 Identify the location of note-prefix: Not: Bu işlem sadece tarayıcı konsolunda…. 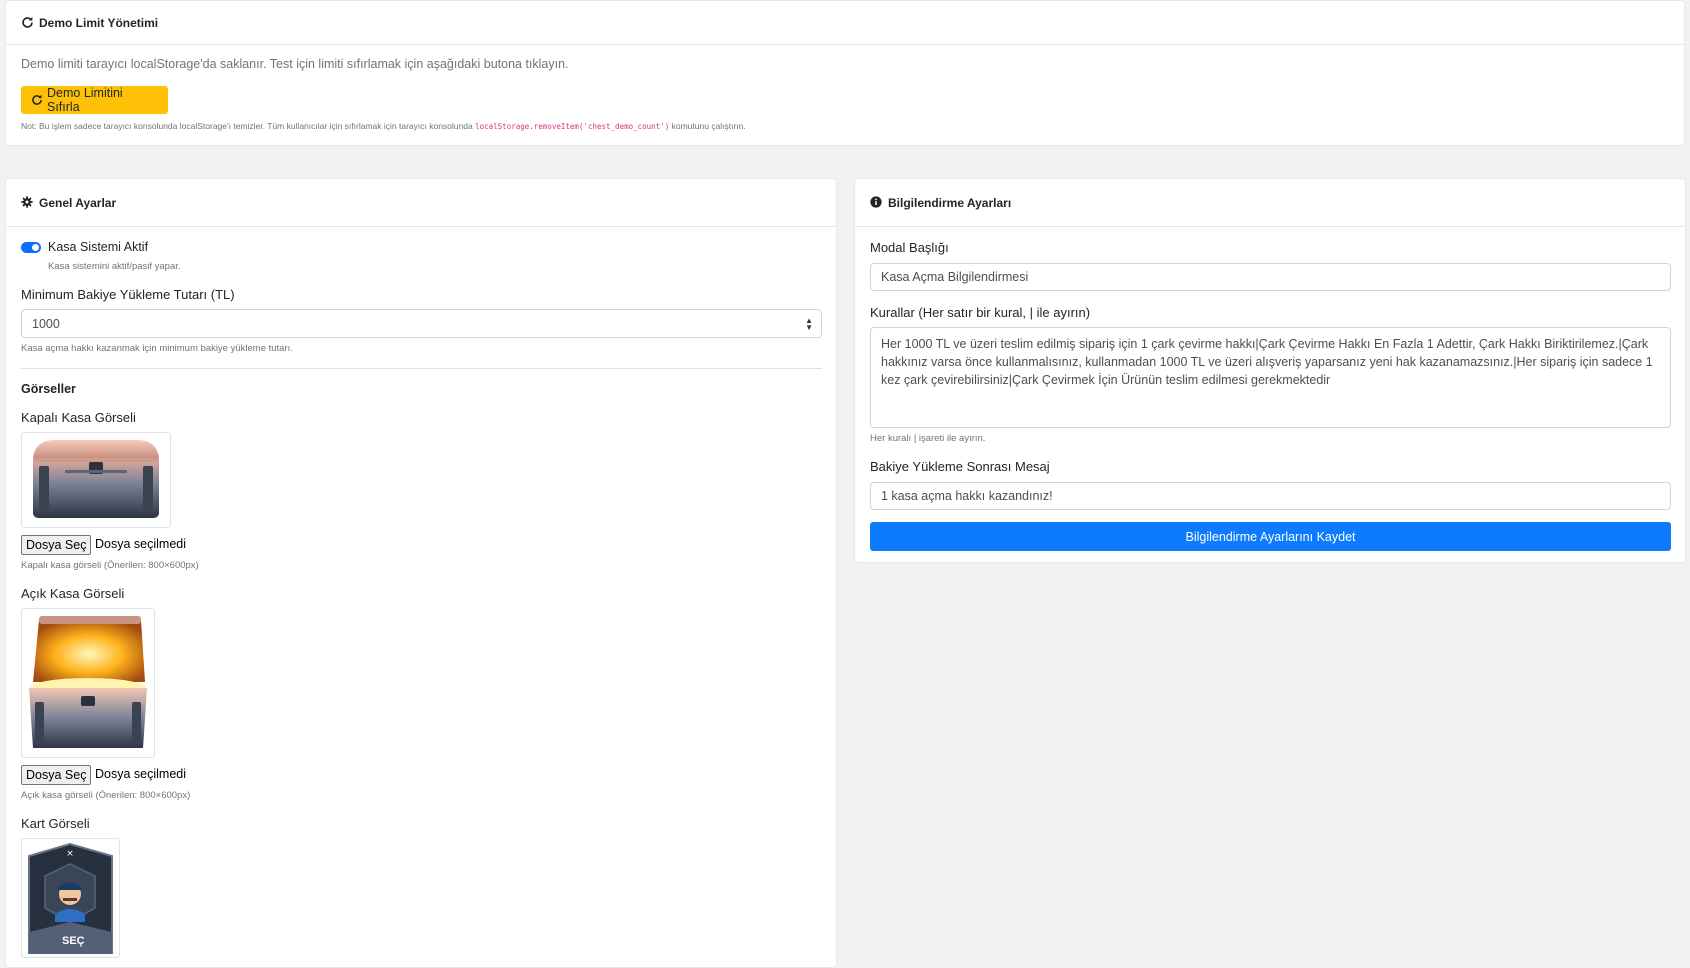
(247, 126).